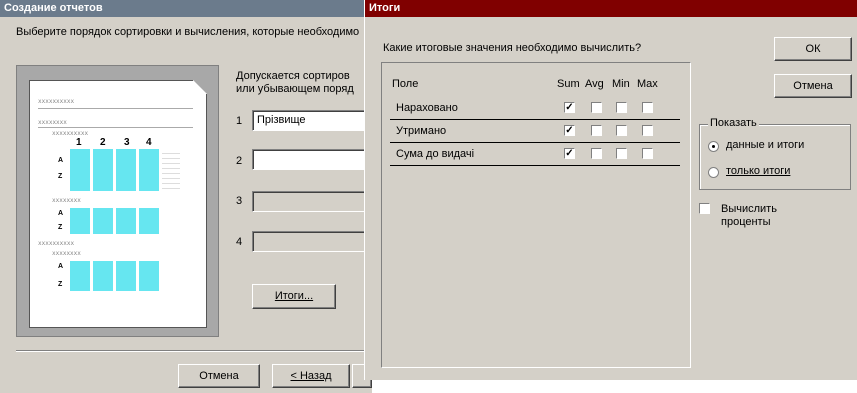 The height and width of the screenshot is (393, 857). Describe the element at coordinates (200, 87) in the screenshot. I see `page-corner` at that location.